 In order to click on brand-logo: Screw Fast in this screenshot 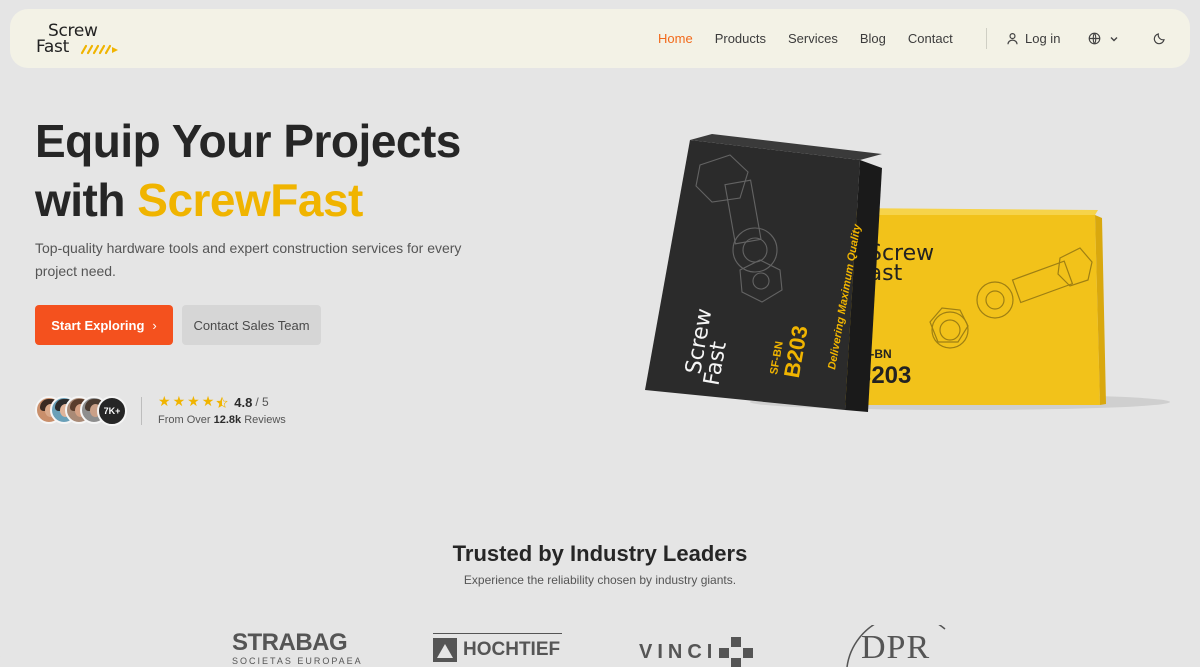, I will do `click(81, 39)`.